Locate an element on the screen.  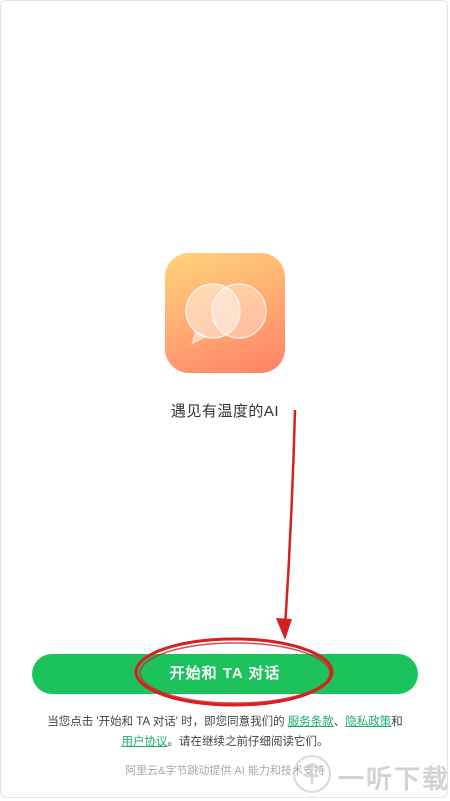
chat-bubbles-icon is located at coordinates (226, 314).